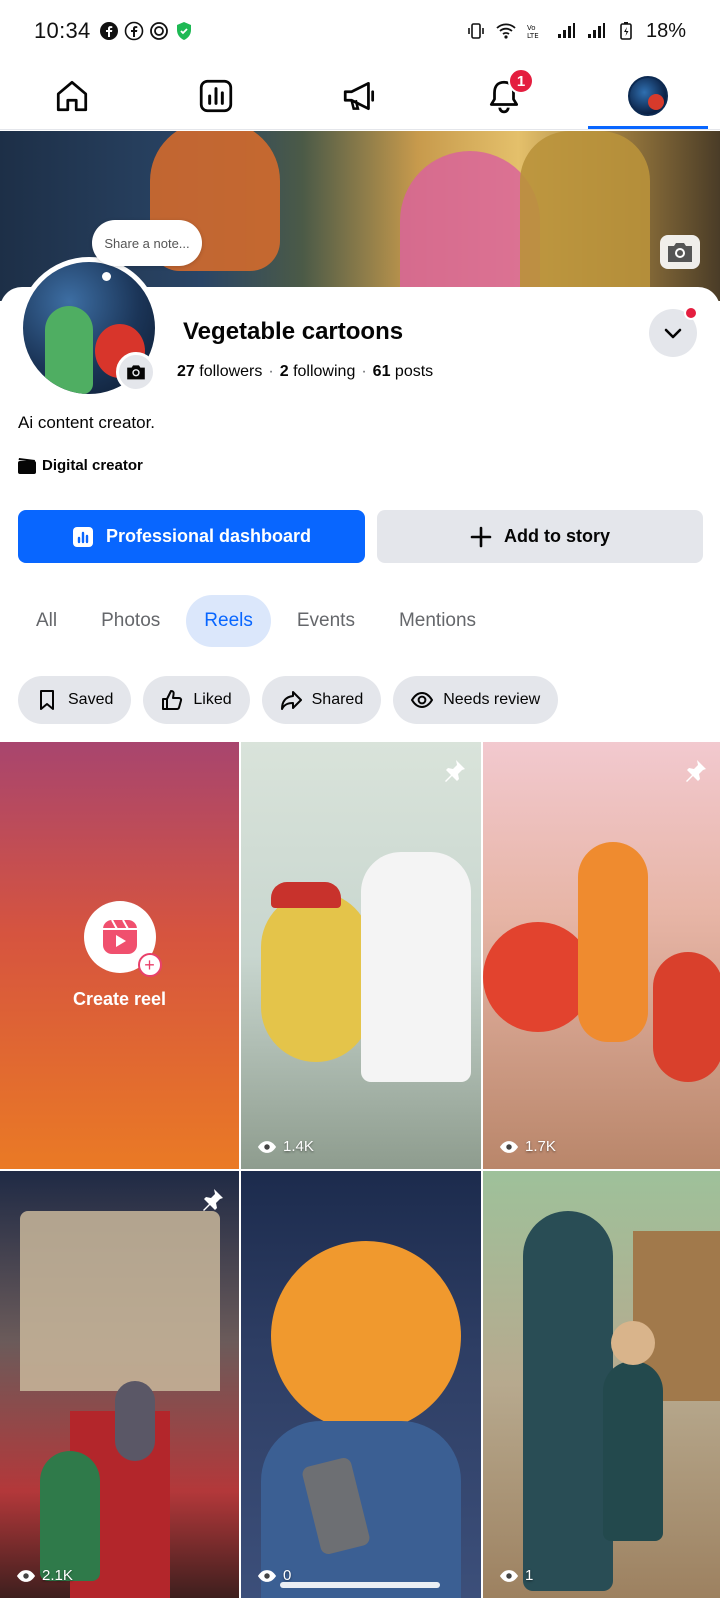  I want to click on battery-percent: 18%, so click(665, 30).